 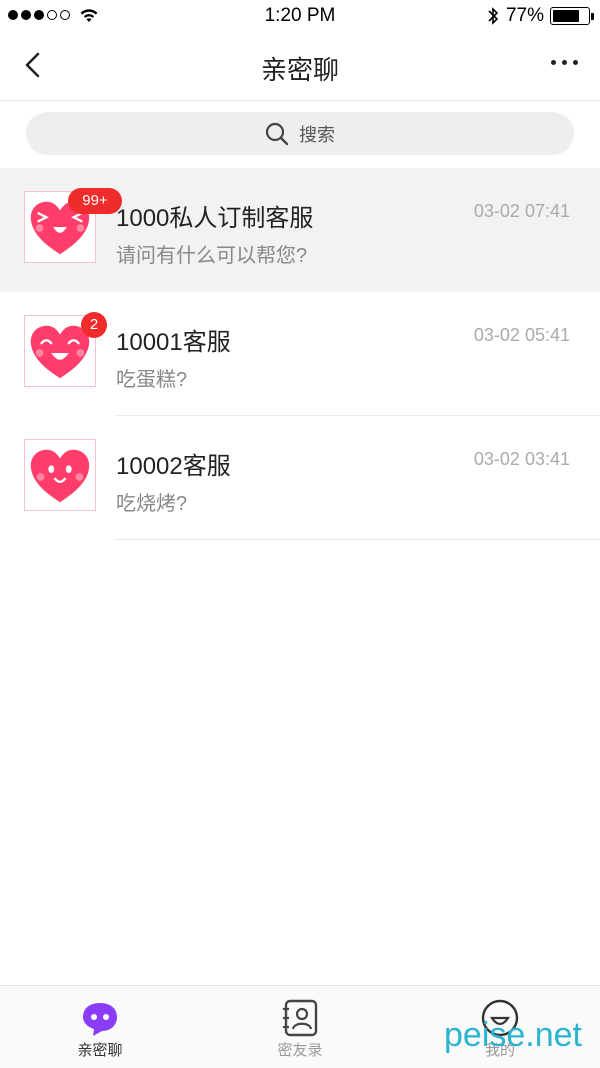 I want to click on chat-item: 10001客服 吃蛋糕? 03-02 05:41, so click(x=300, y=354).